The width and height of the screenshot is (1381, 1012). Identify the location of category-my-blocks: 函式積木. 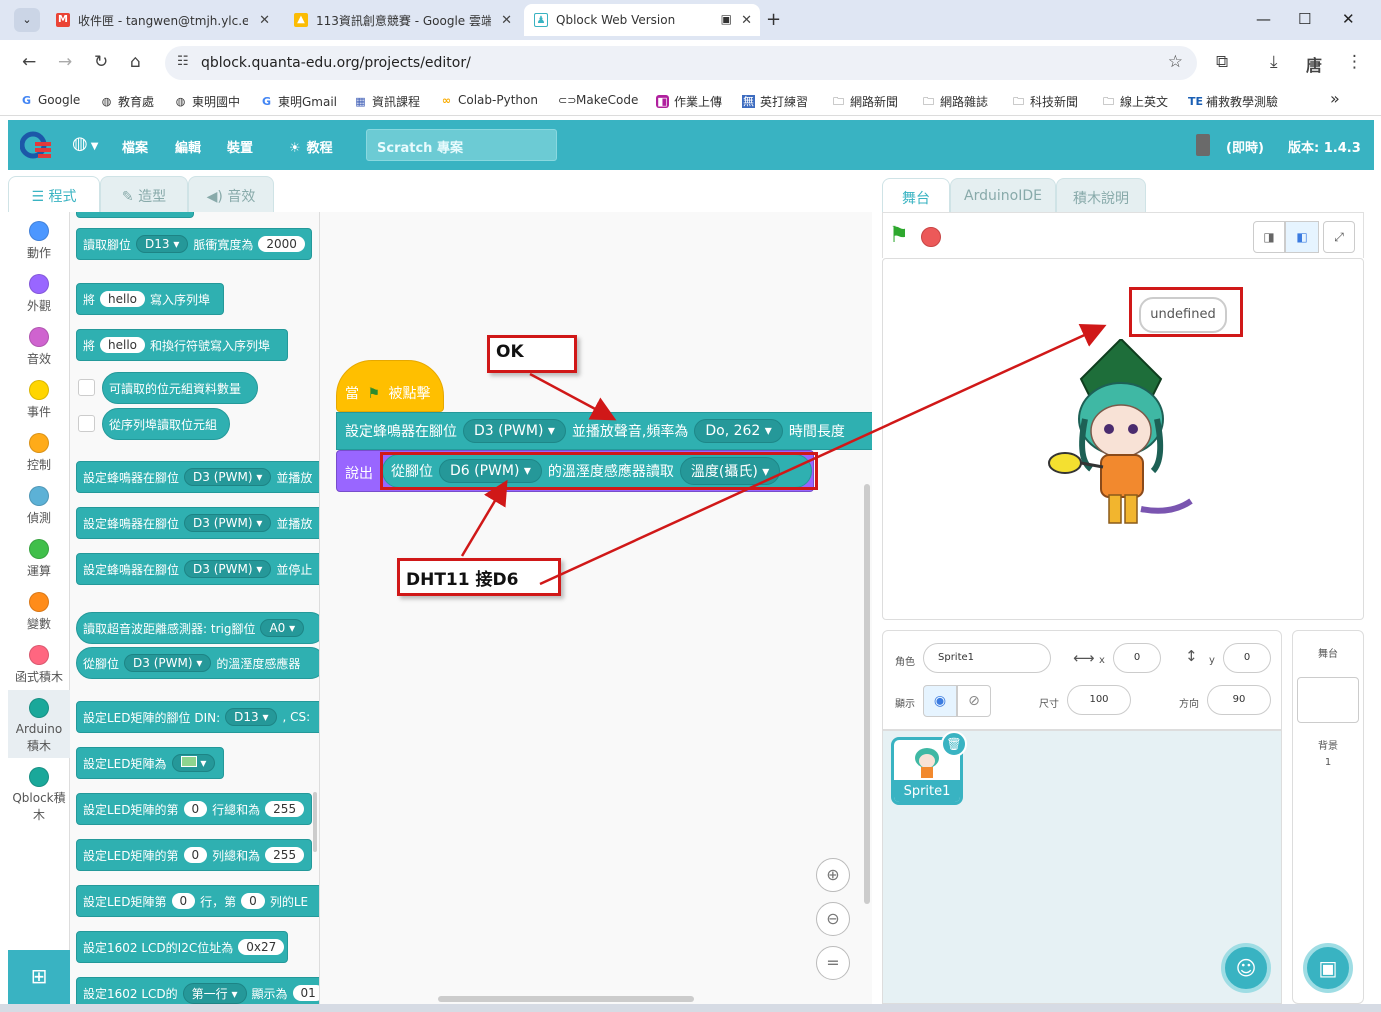
(39, 665).